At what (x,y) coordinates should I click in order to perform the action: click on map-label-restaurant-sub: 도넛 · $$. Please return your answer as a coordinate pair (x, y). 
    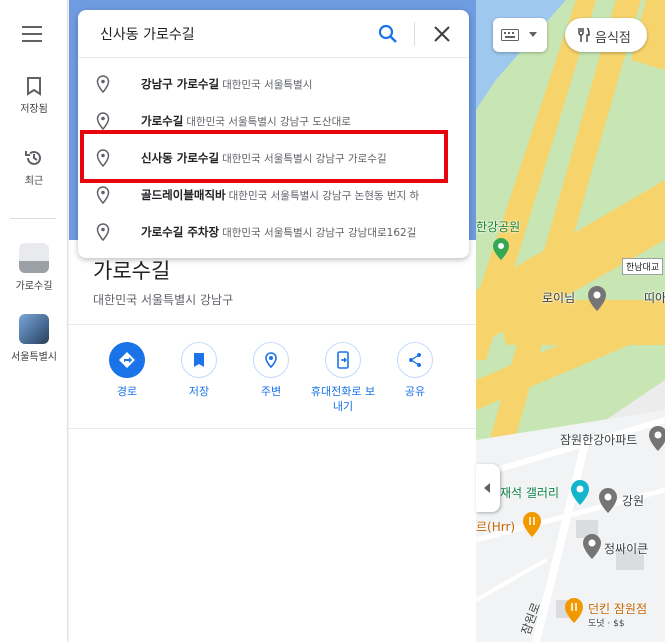
    Looking at the image, I should click on (606, 624).